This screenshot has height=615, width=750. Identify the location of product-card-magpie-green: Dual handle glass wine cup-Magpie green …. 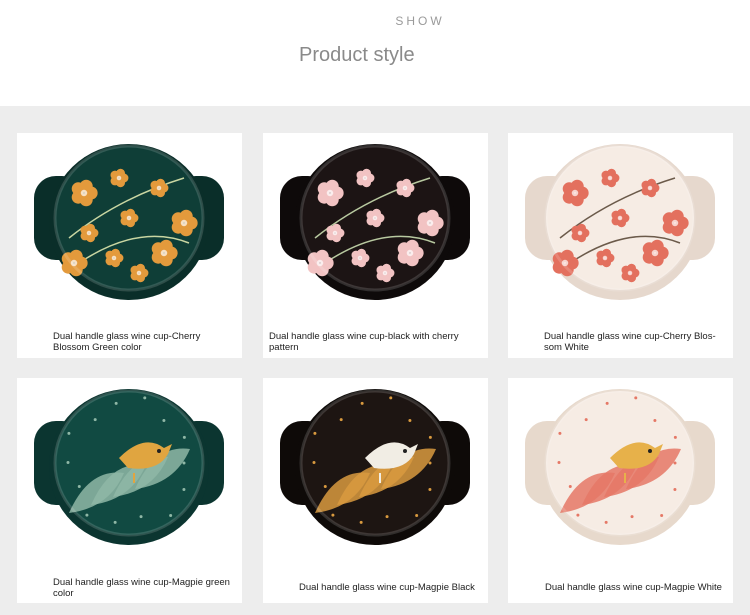
(129, 490).